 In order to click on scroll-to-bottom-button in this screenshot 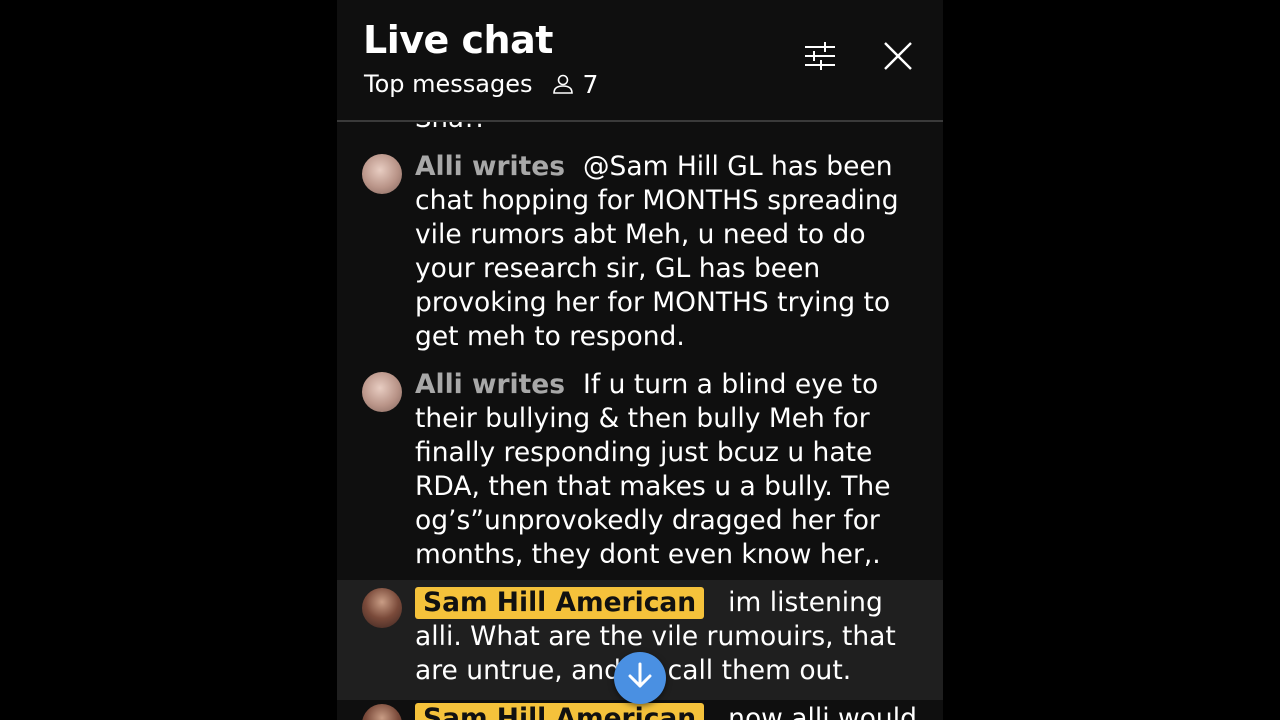, I will do `click(640, 678)`.